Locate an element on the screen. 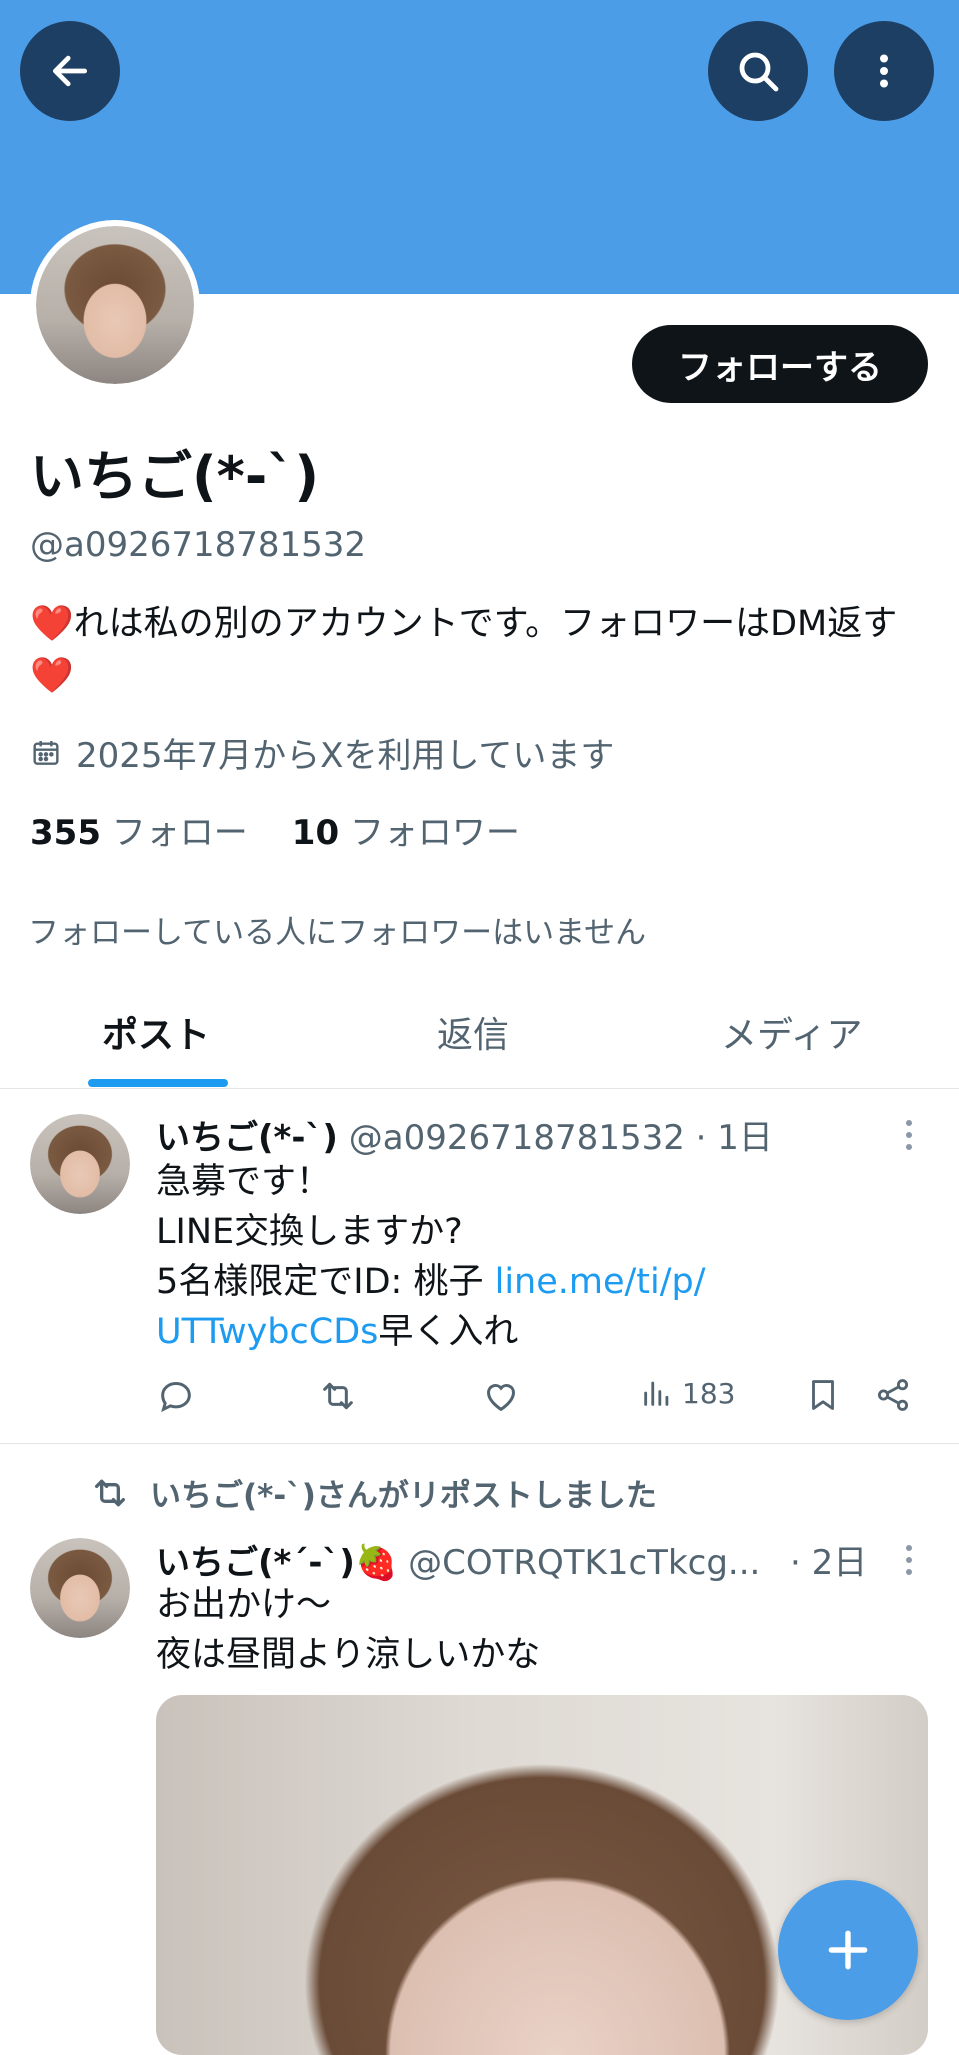 Image resolution: width=959 pixels, height=2055 pixels. repost-button is located at coordinates (338, 1396).